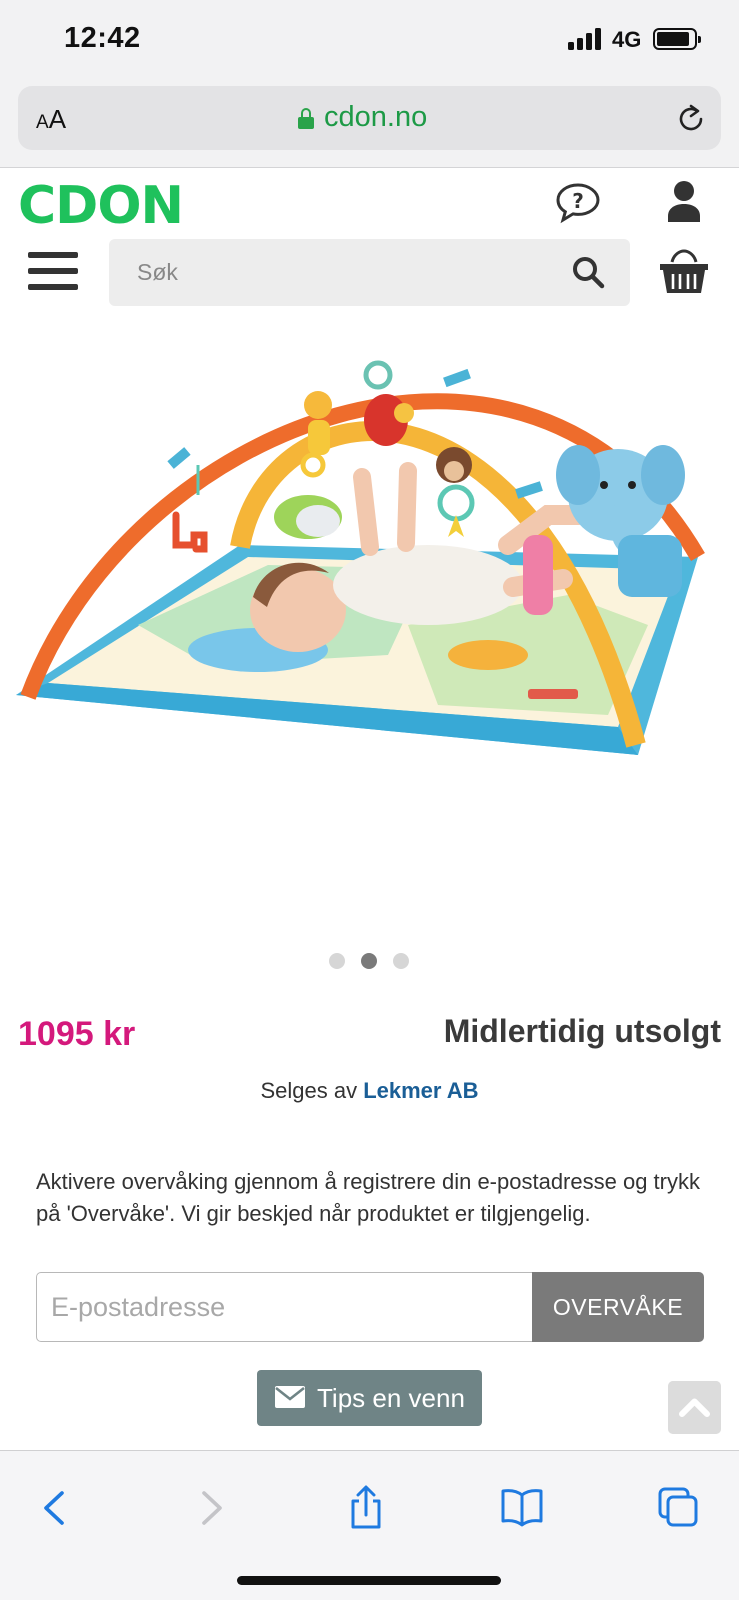 The width and height of the screenshot is (739, 1600). I want to click on status-time: 12:42, so click(102, 38).